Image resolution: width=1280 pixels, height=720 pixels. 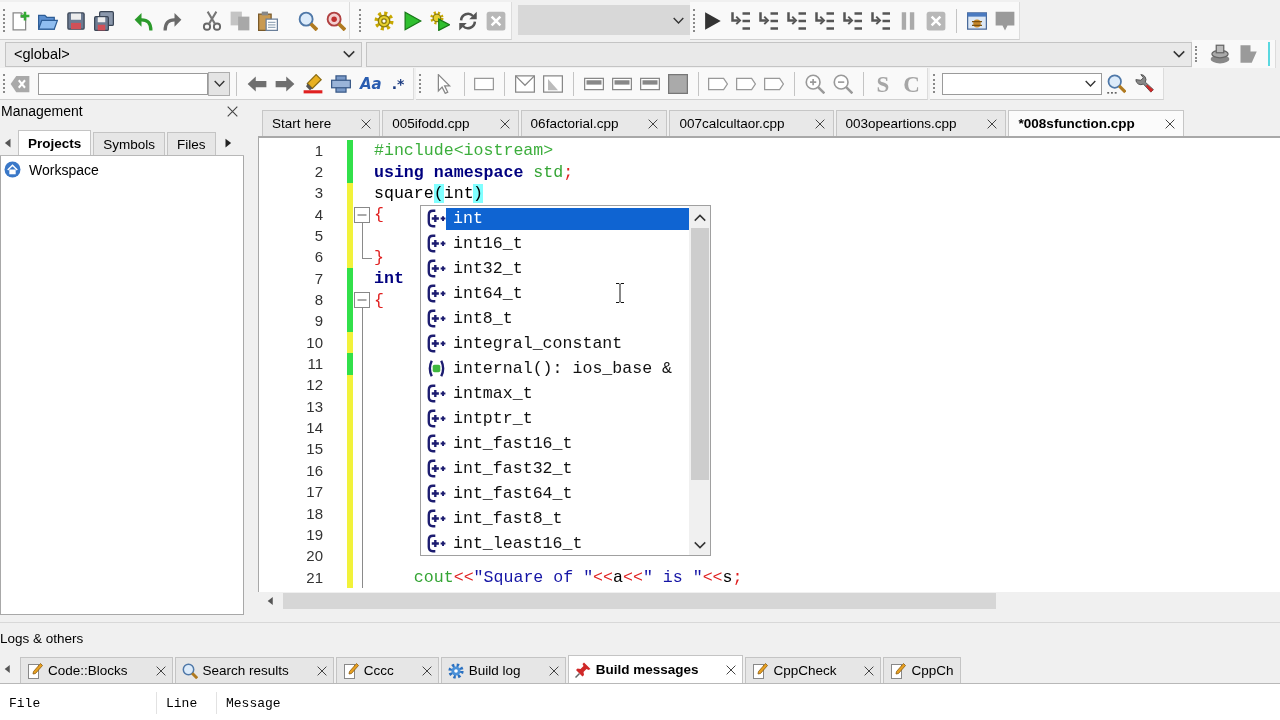 I want to click on disk-stack-icon, so click(x=1220, y=54).